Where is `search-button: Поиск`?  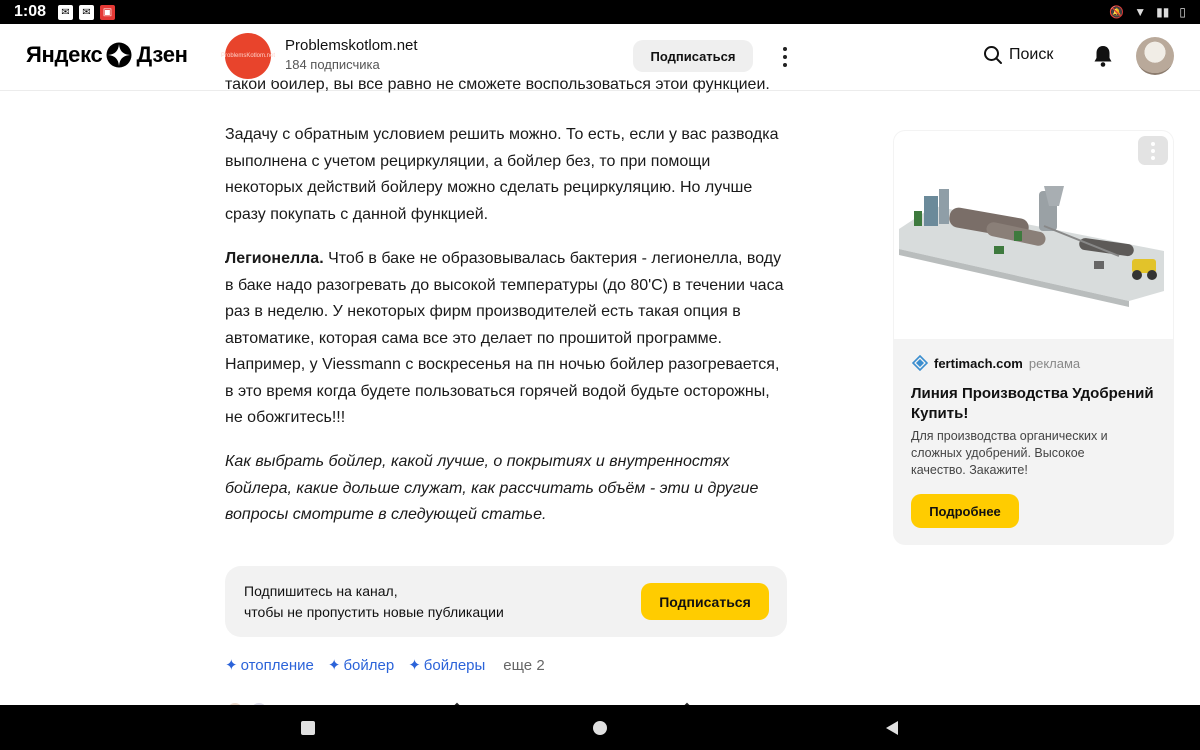 search-button: Поиск is located at coordinates (1018, 55).